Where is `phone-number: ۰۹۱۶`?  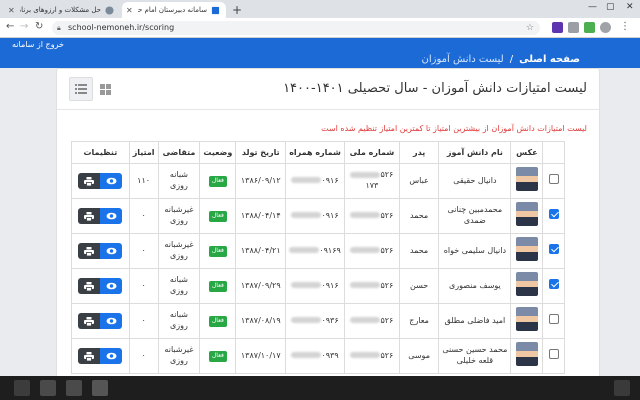 phone-number: ۰۹۱۶ is located at coordinates (315, 181).